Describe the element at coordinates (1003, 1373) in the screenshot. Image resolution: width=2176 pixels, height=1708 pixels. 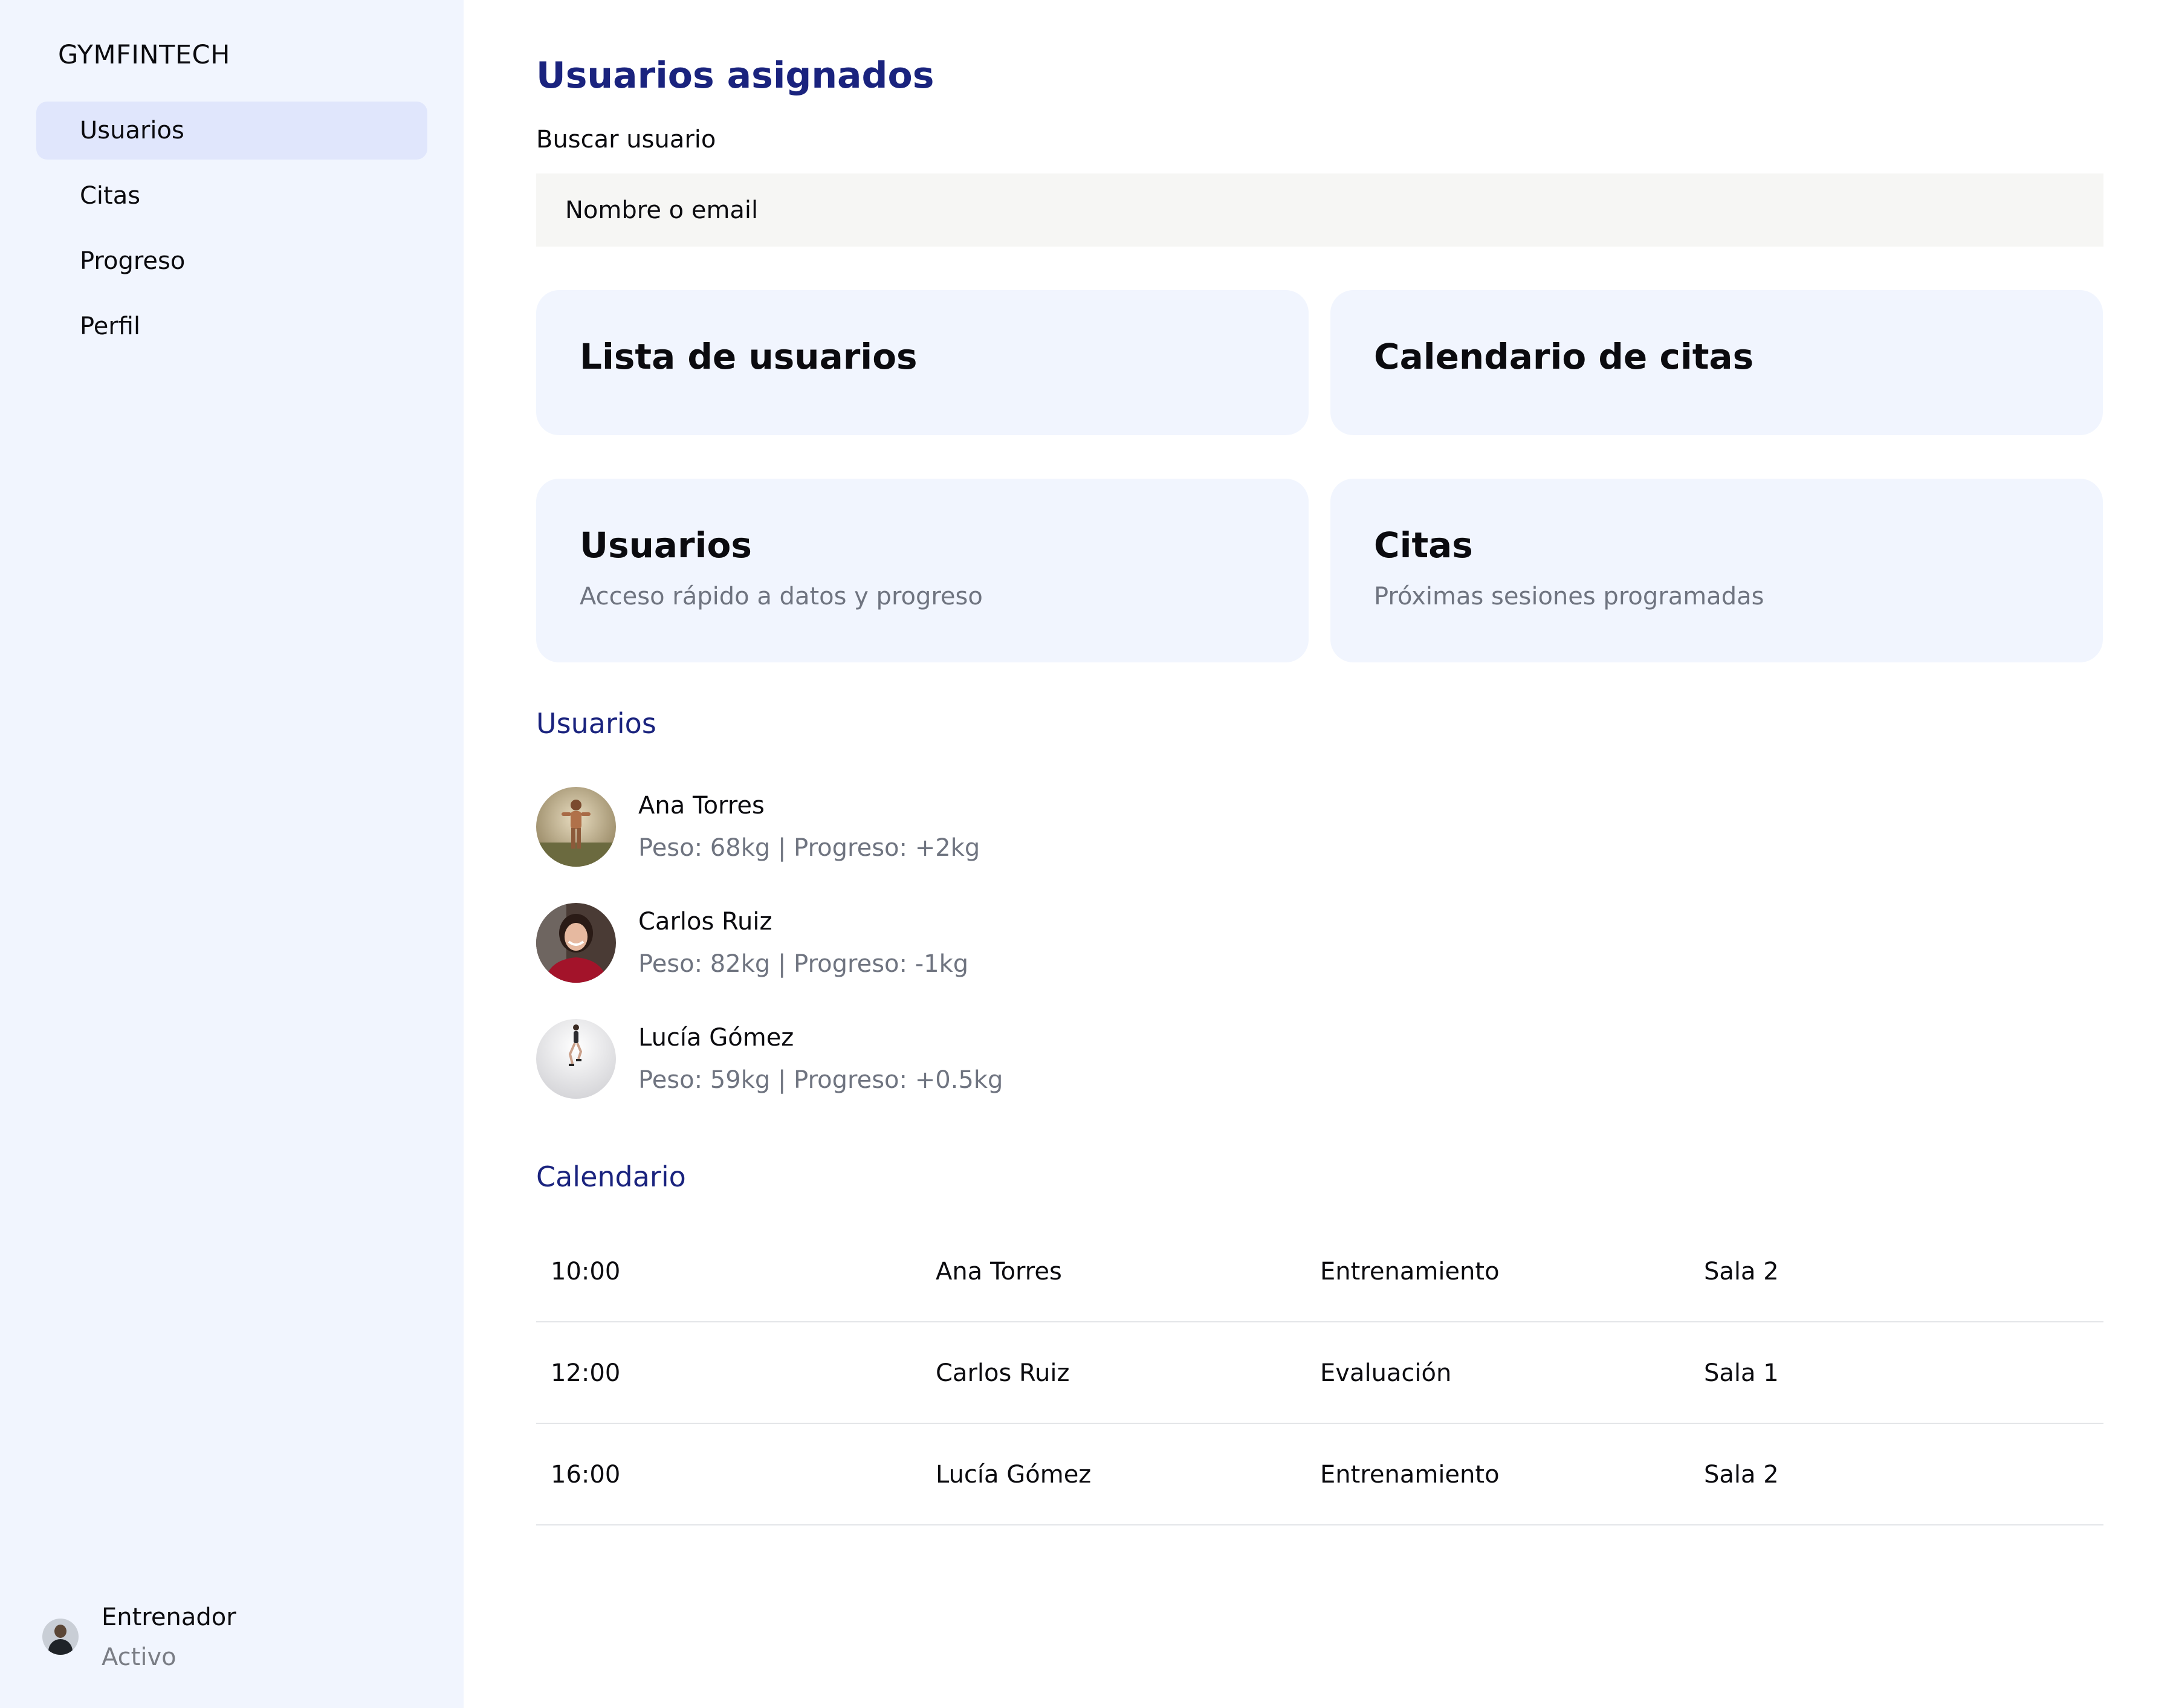
I see `cell-user: Carlos Ruiz` at that location.